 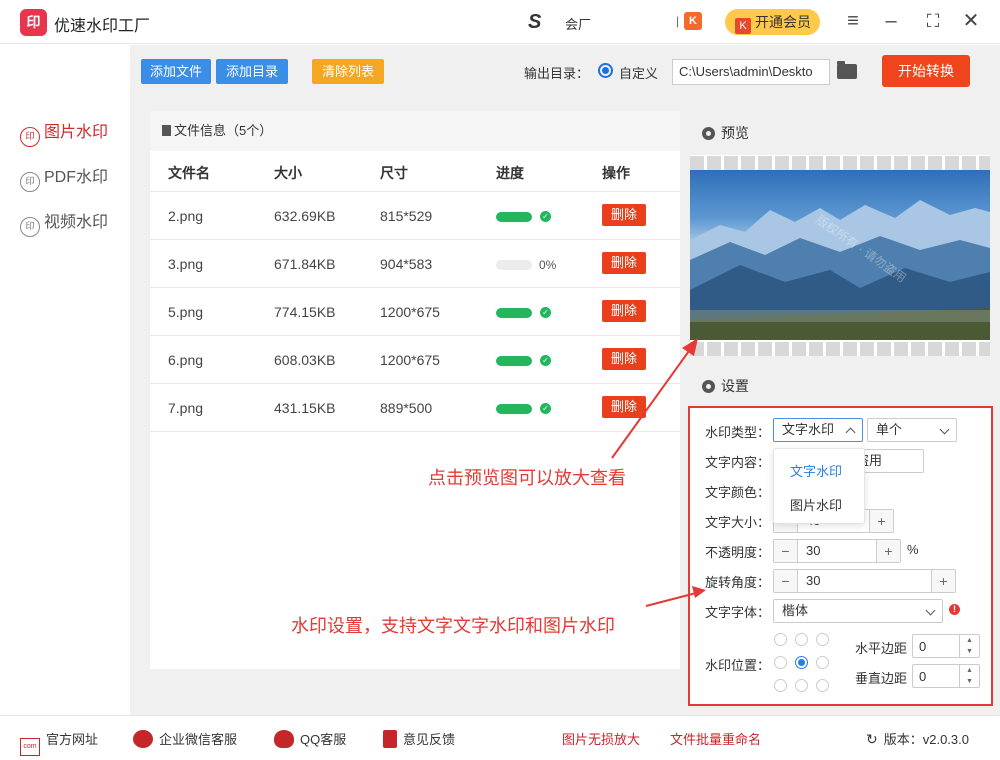 What do you see at coordinates (305, 408) in the screenshot?
I see `file-size: 431.15KB` at bounding box center [305, 408].